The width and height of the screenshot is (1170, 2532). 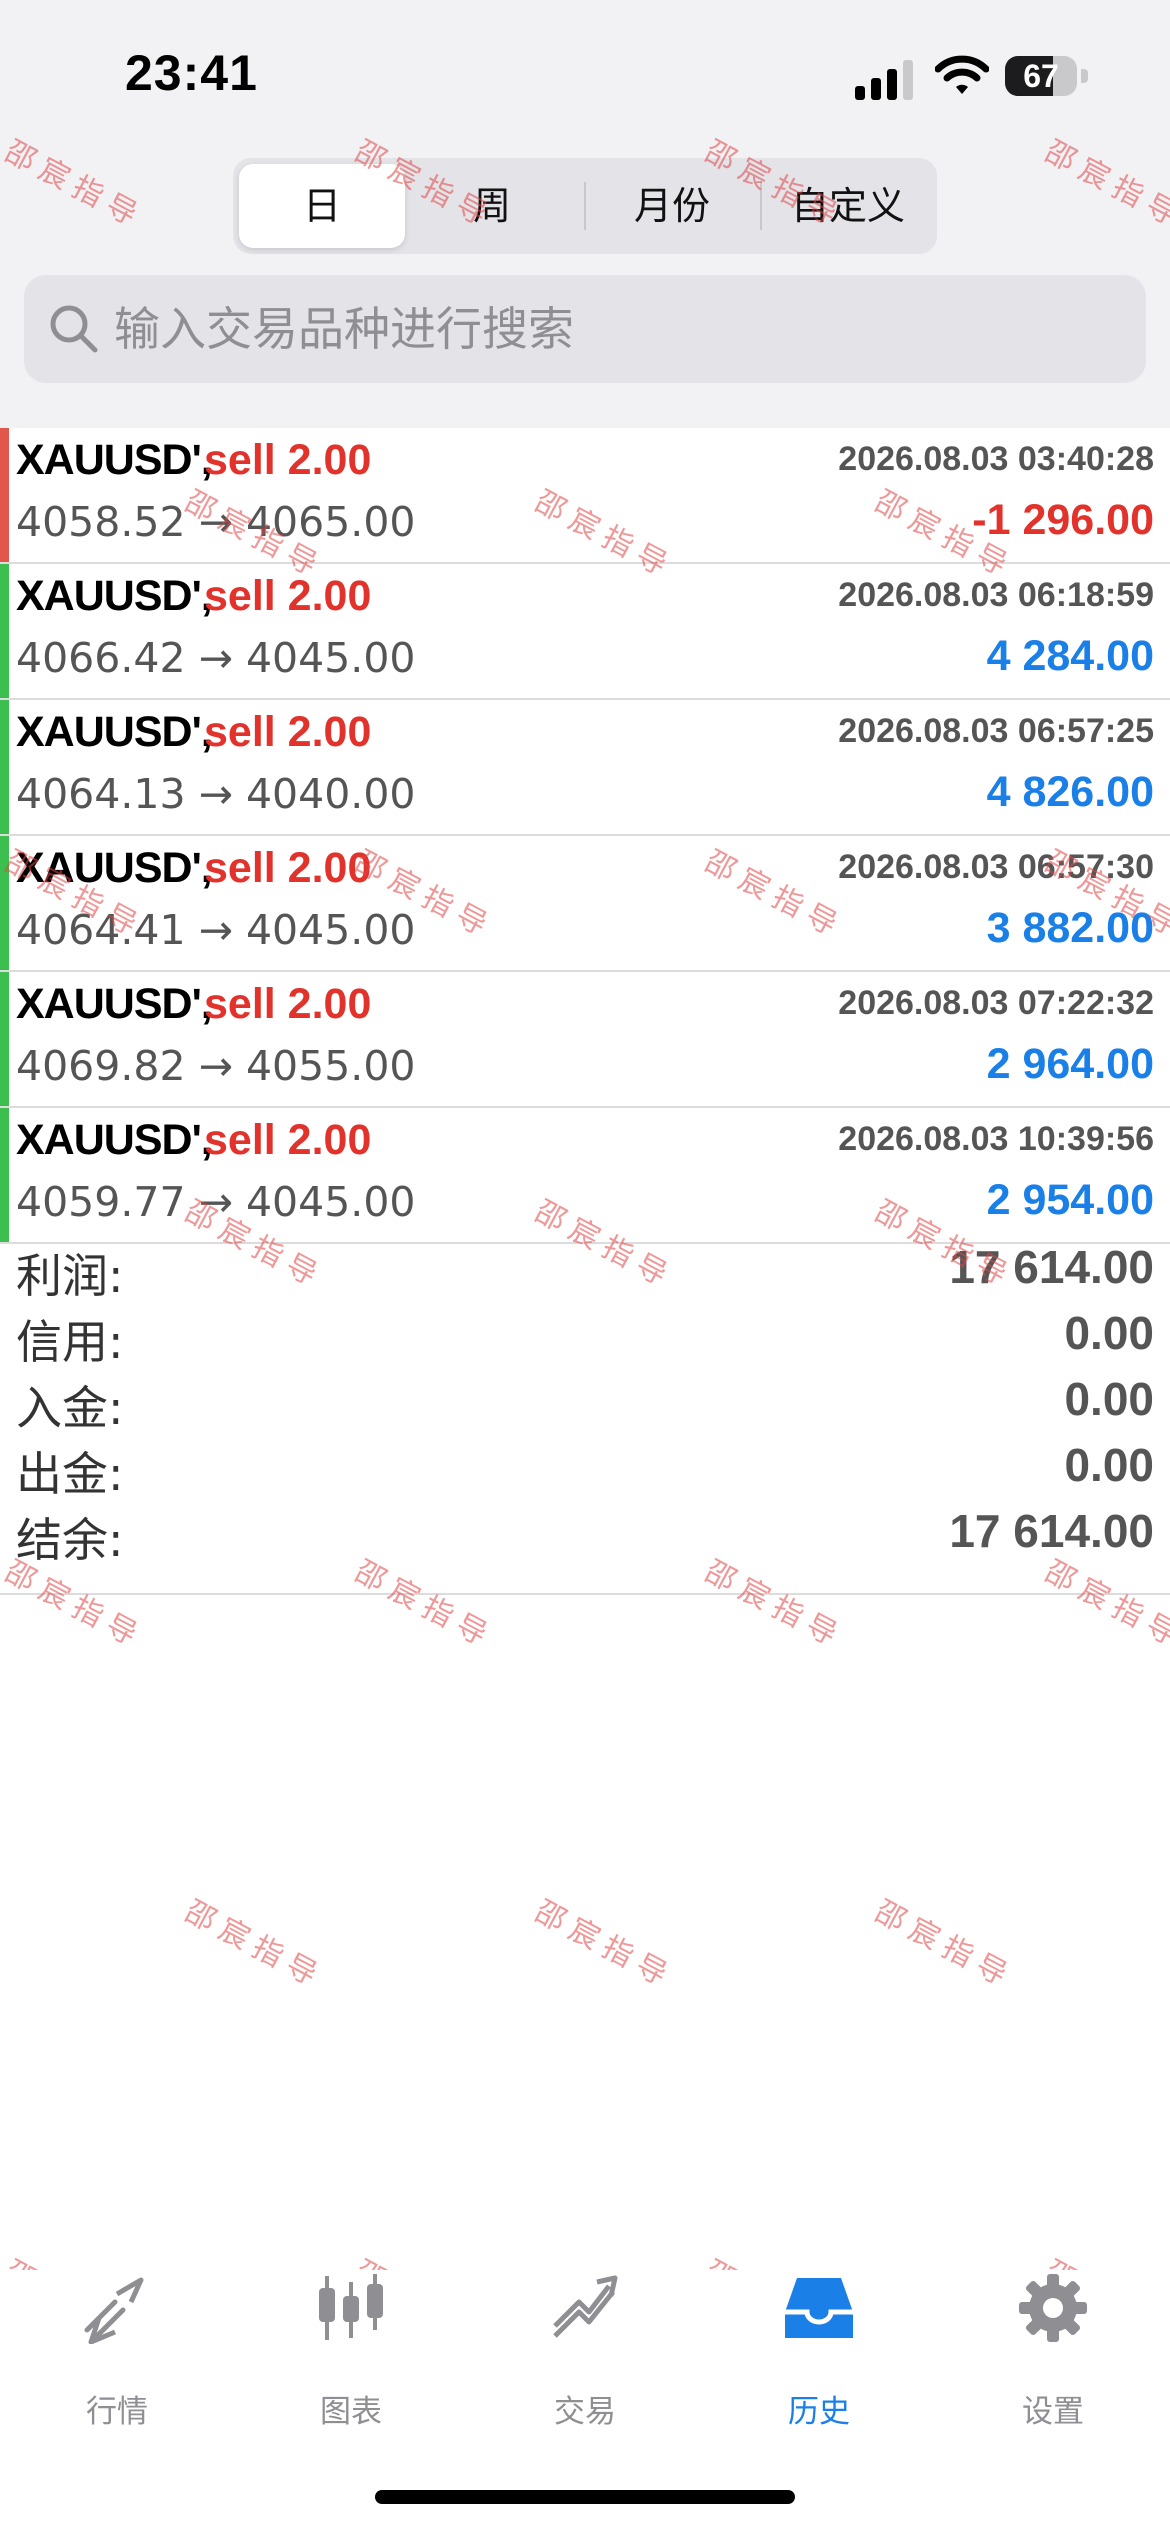 What do you see at coordinates (962, 74) in the screenshot?
I see `wifi-icon` at bounding box center [962, 74].